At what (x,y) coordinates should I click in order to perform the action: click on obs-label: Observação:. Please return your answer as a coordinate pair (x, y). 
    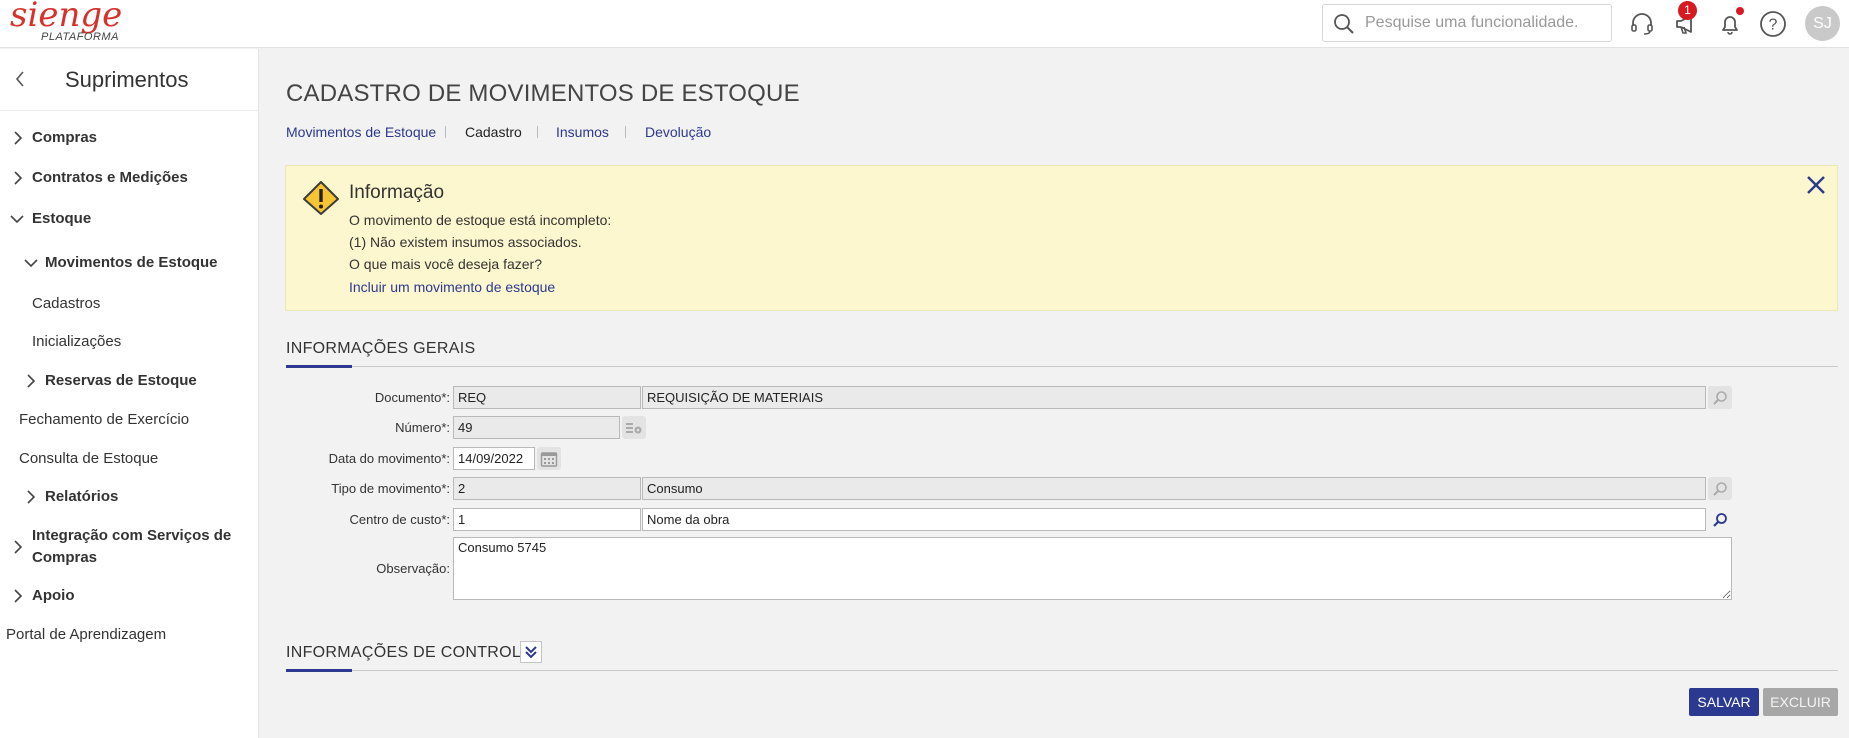
    Looking at the image, I should click on (413, 568).